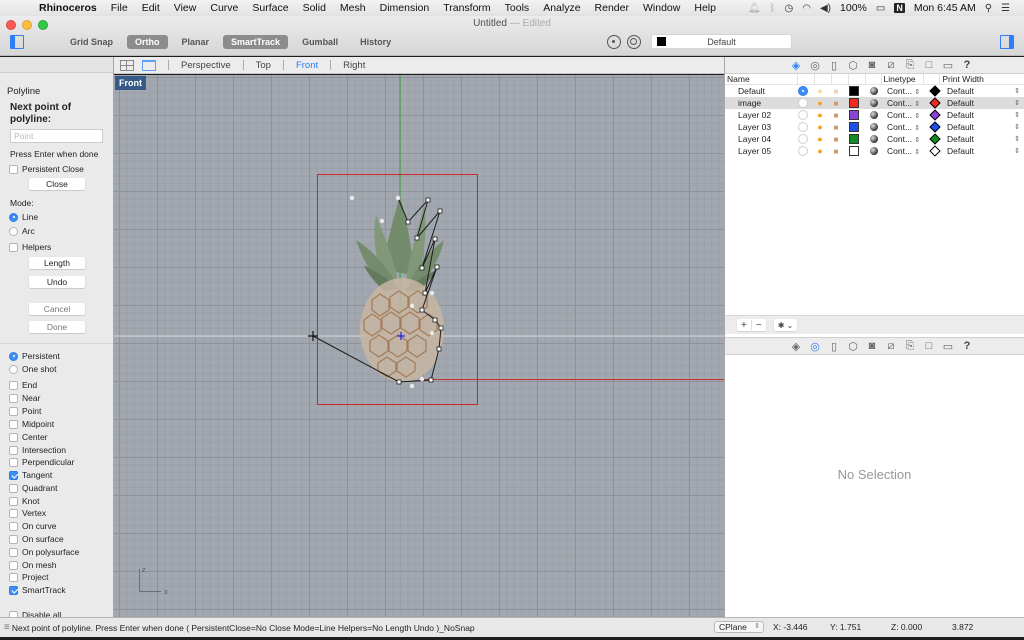 Image resolution: width=1024 pixels, height=640 pixels. I want to click on notification-center-icon: ☰, so click(1005, 8).